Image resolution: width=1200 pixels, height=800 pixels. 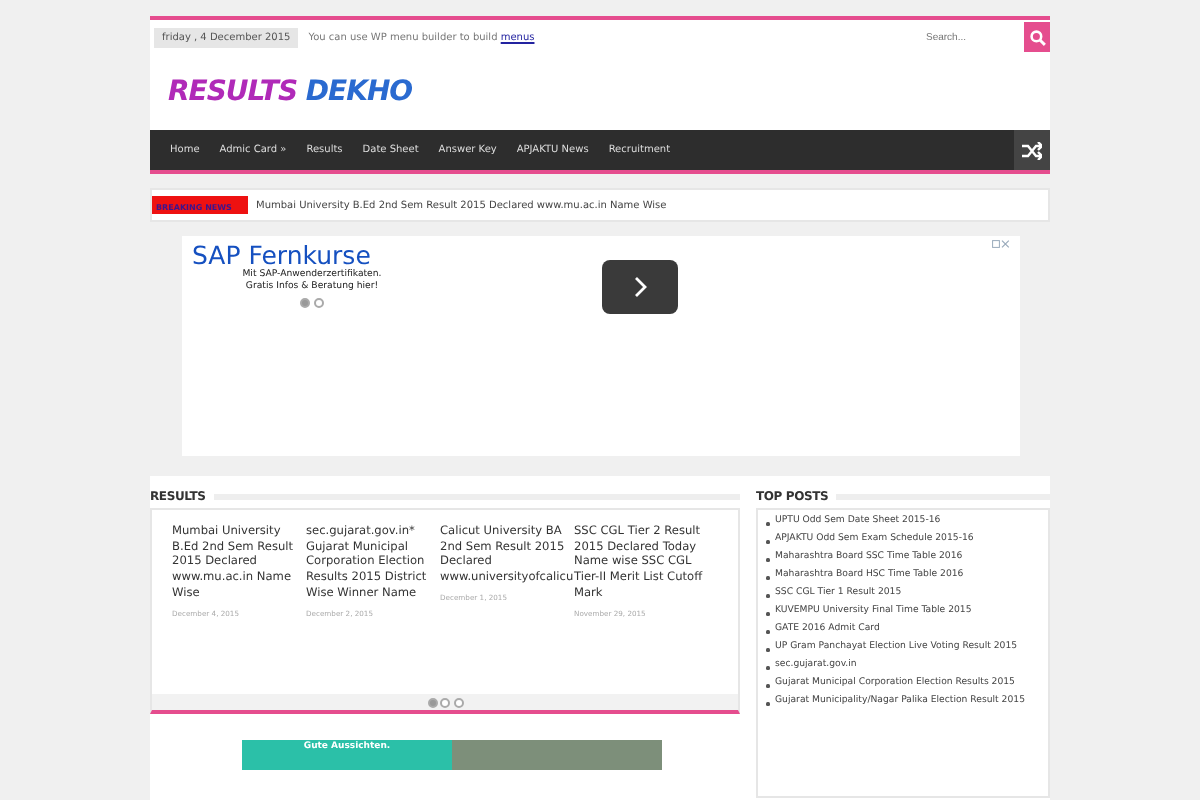 I want to click on search-button, so click(x=1037, y=37).